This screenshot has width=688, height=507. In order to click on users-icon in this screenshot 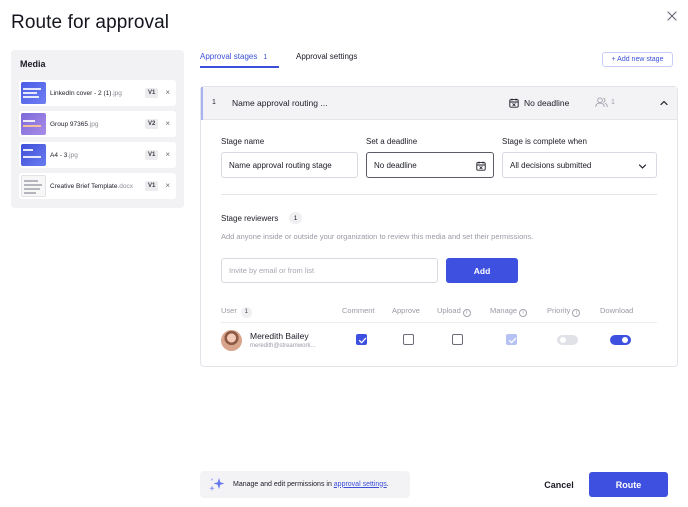, I will do `click(601, 102)`.